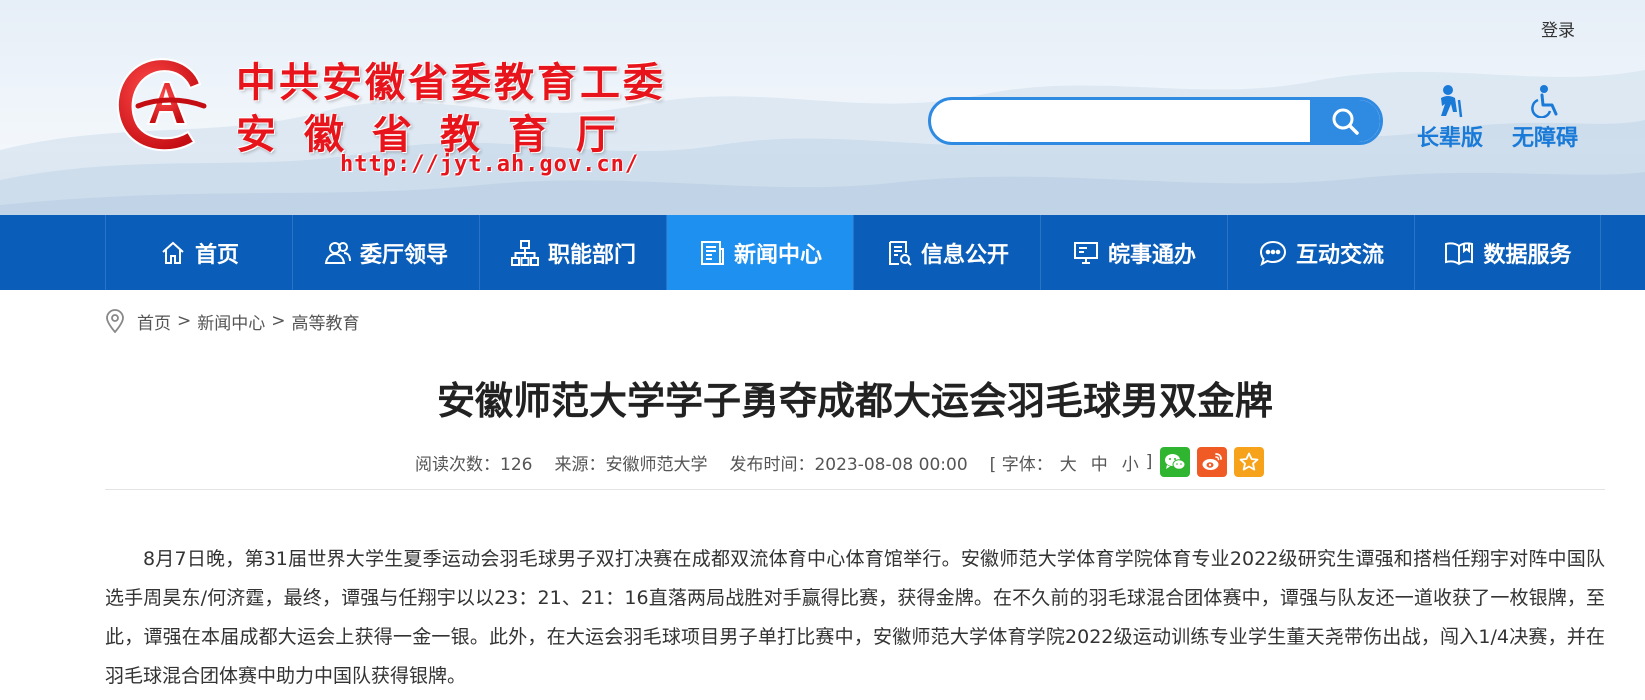  I want to click on breadcrumb-news-center: 新闻中心, so click(231, 321).